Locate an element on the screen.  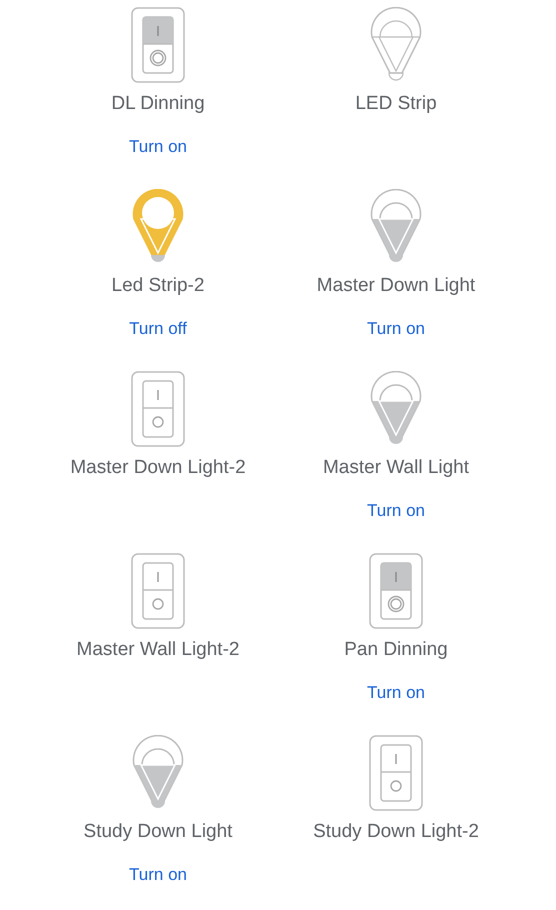
device-name: Pan Dinning is located at coordinates (396, 650).